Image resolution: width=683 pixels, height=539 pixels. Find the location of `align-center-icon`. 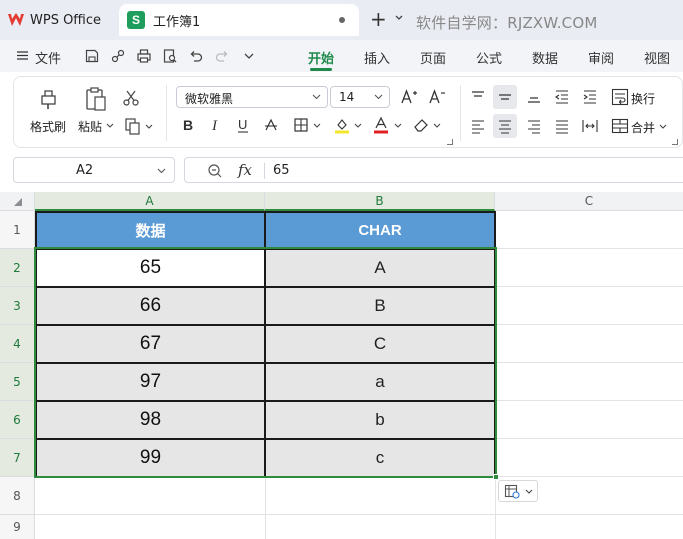

align-center-icon is located at coordinates (505, 126).